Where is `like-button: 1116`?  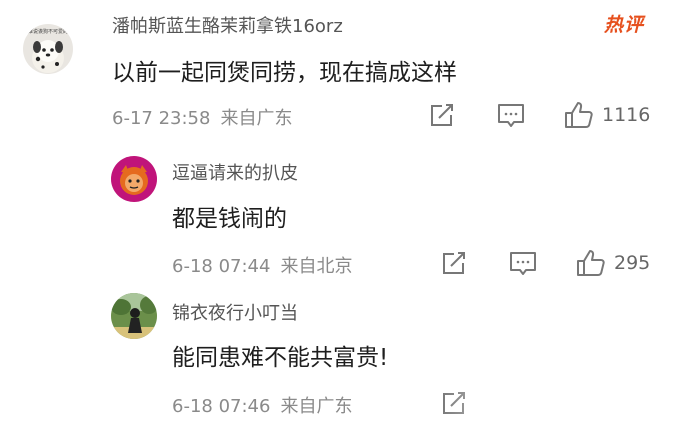
like-button: 1116 is located at coordinates (607, 115).